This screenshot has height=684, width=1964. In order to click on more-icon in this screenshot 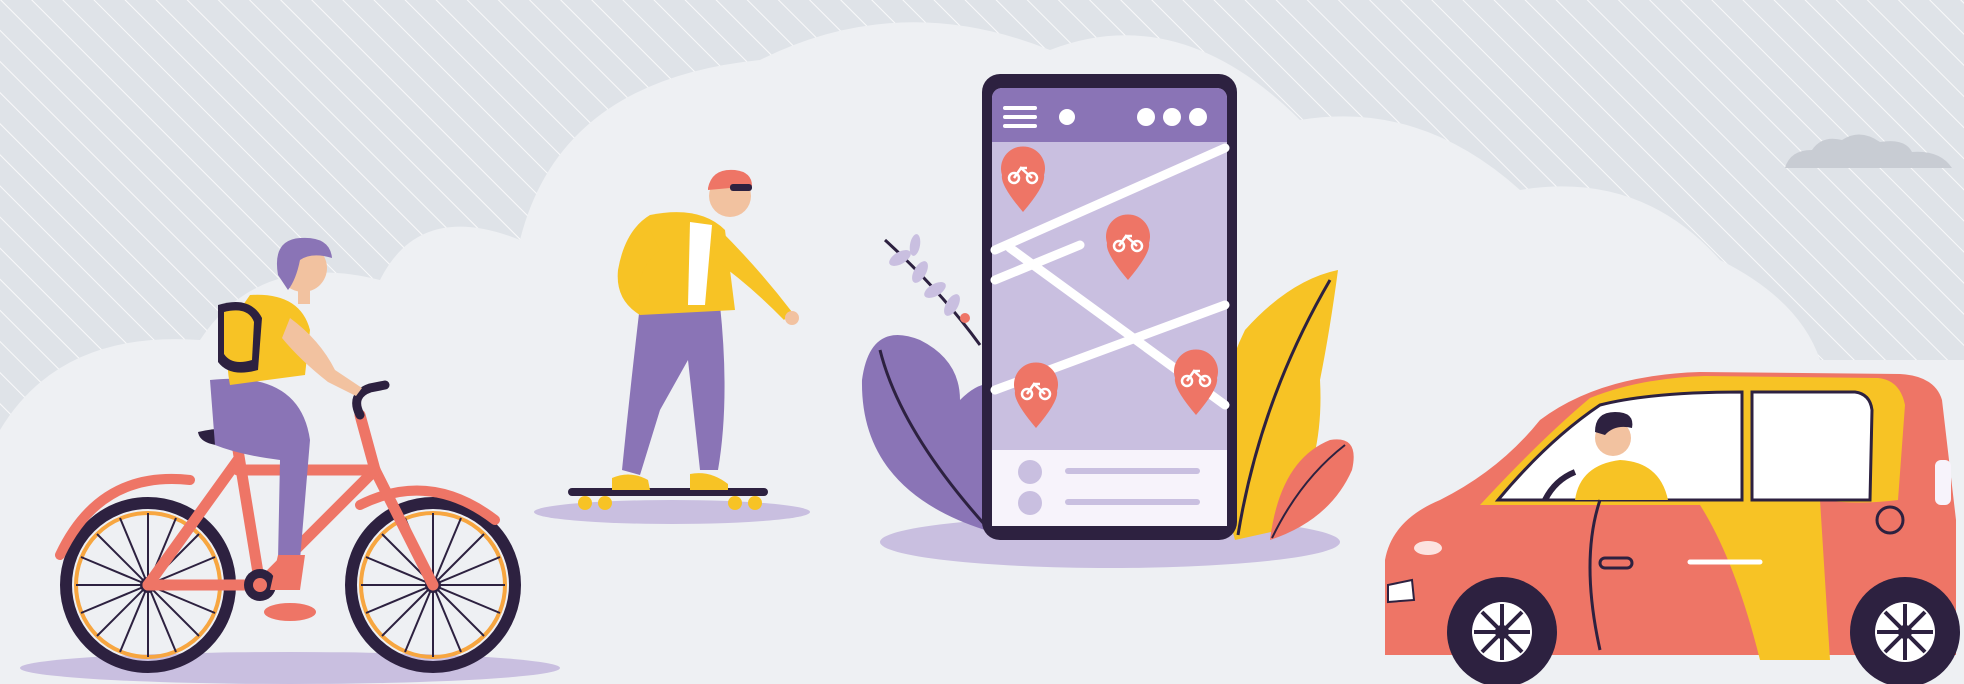, I will do `click(1172, 117)`.